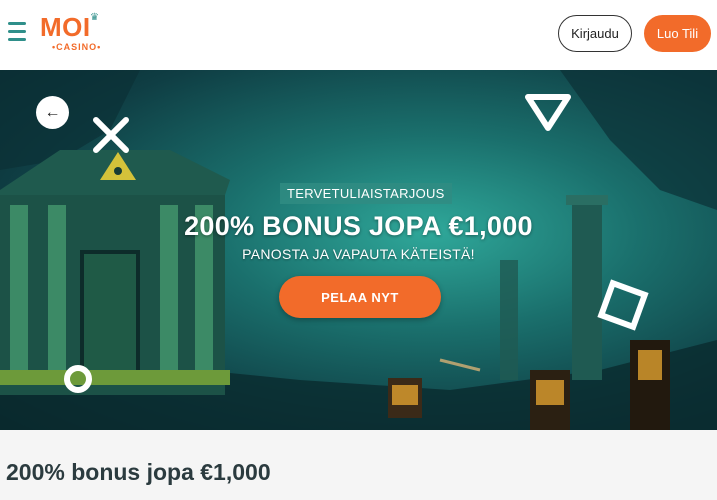 The width and height of the screenshot is (717, 500). I want to click on hamburger-menu-icon, so click(18, 33).